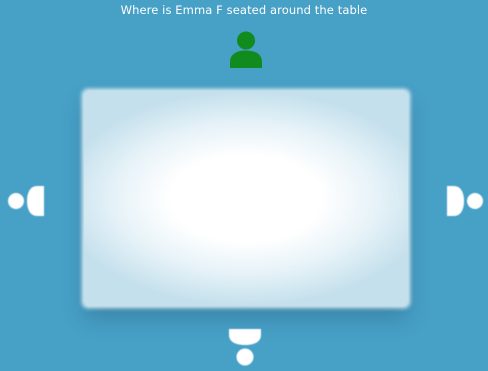 This screenshot has width=488, height=371. Describe the element at coordinates (244, 10) in the screenshot. I see `question-text: Where is Emma F seated around the table` at that location.